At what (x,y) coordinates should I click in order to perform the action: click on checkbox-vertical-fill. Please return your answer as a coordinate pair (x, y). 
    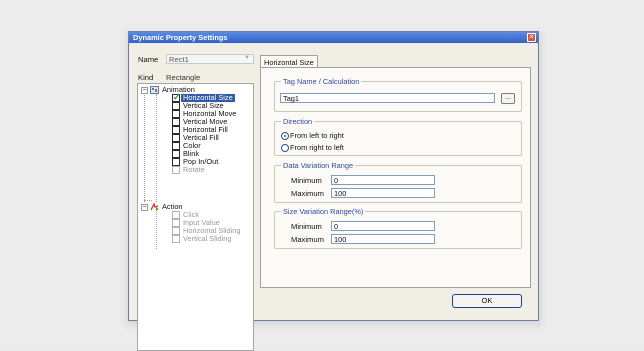
    Looking at the image, I should click on (176, 138).